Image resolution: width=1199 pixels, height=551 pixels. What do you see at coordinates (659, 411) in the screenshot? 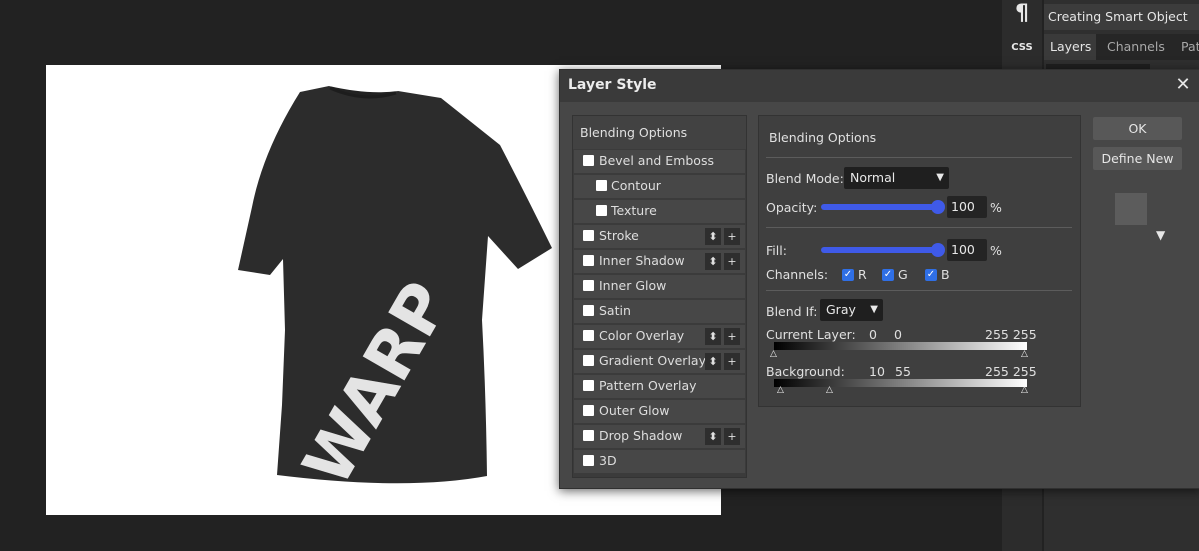
I see `style-item-outer-glow: Outer Glow` at bounding box center [659, 411].